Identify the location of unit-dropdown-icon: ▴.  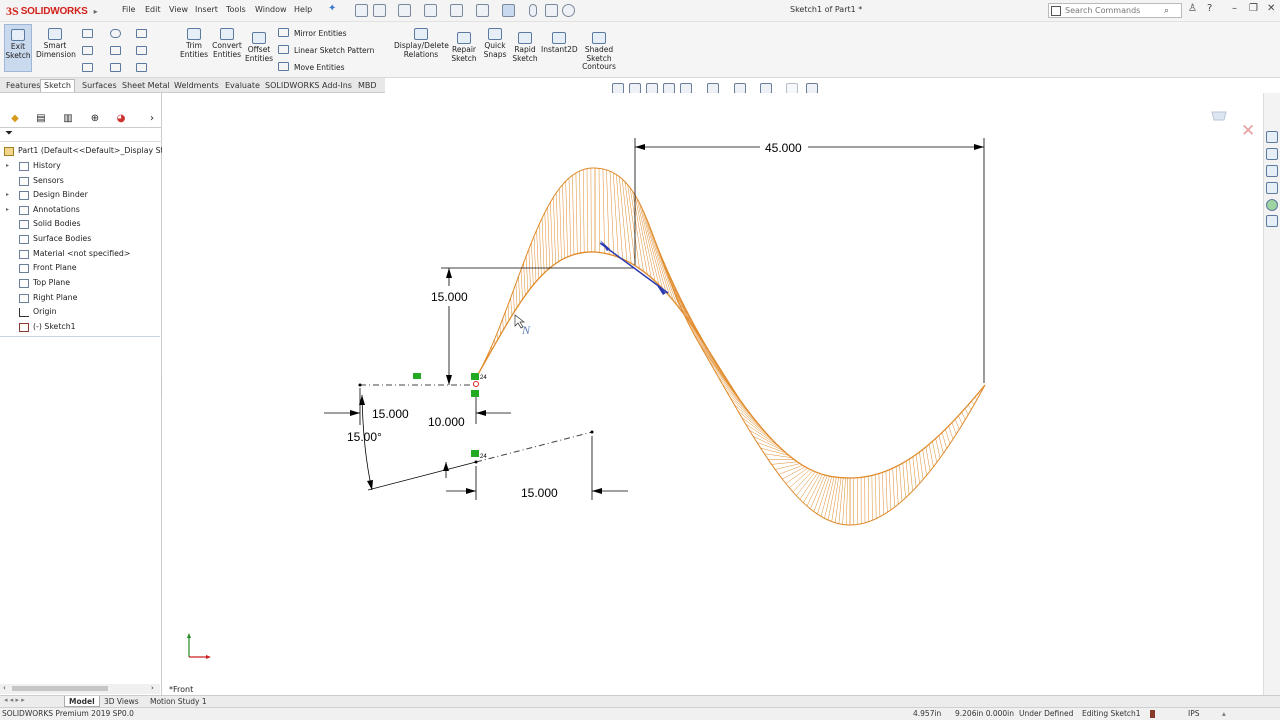
(1224, 714).